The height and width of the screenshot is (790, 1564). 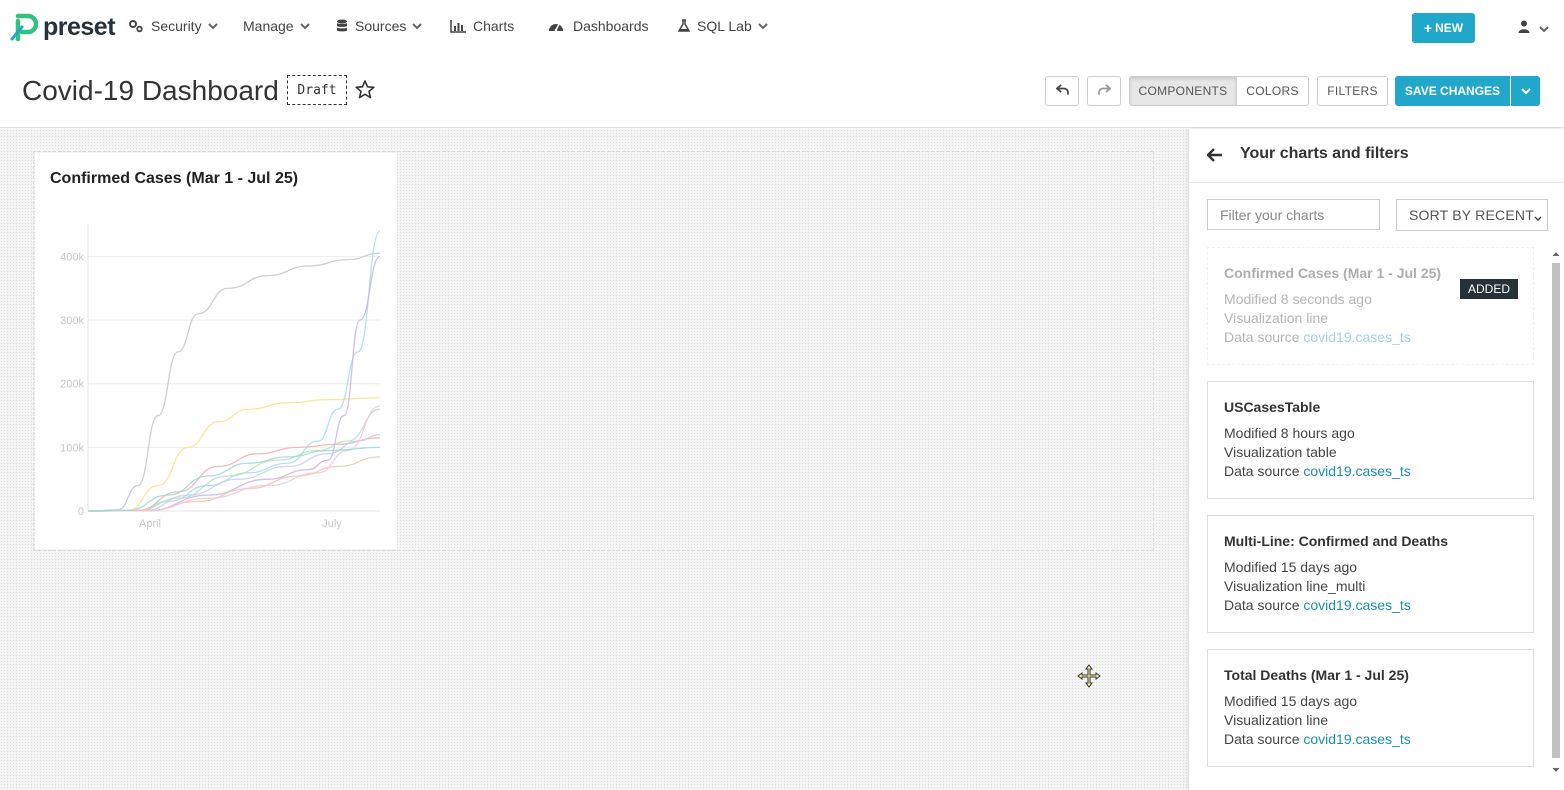 I want to click on sort-select-label: SORT BY RECENT, so click(x=1471, y=215).